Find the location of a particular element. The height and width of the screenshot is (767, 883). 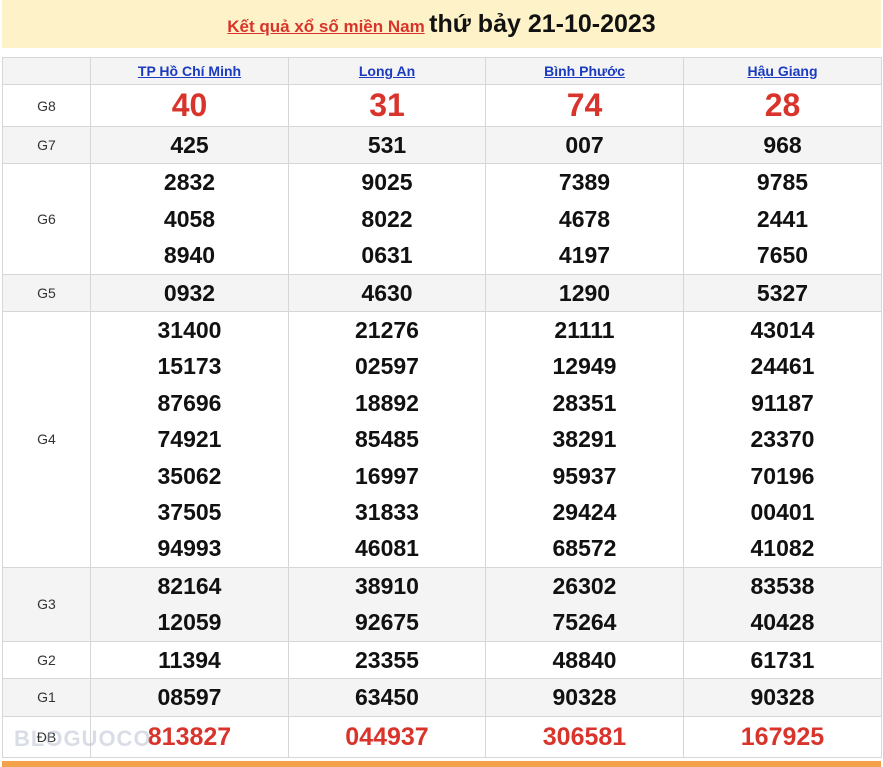

prize-number: 31833 is located at coordinates (387, 512).